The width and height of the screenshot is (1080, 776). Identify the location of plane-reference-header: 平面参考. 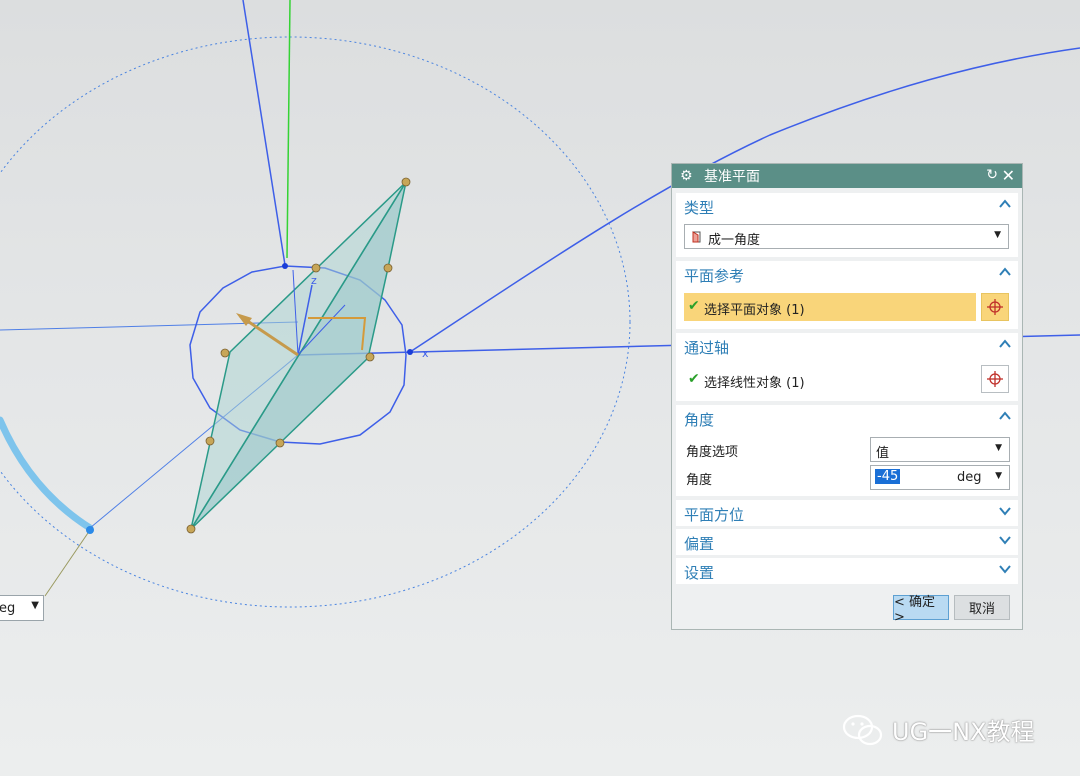
(847, 274).